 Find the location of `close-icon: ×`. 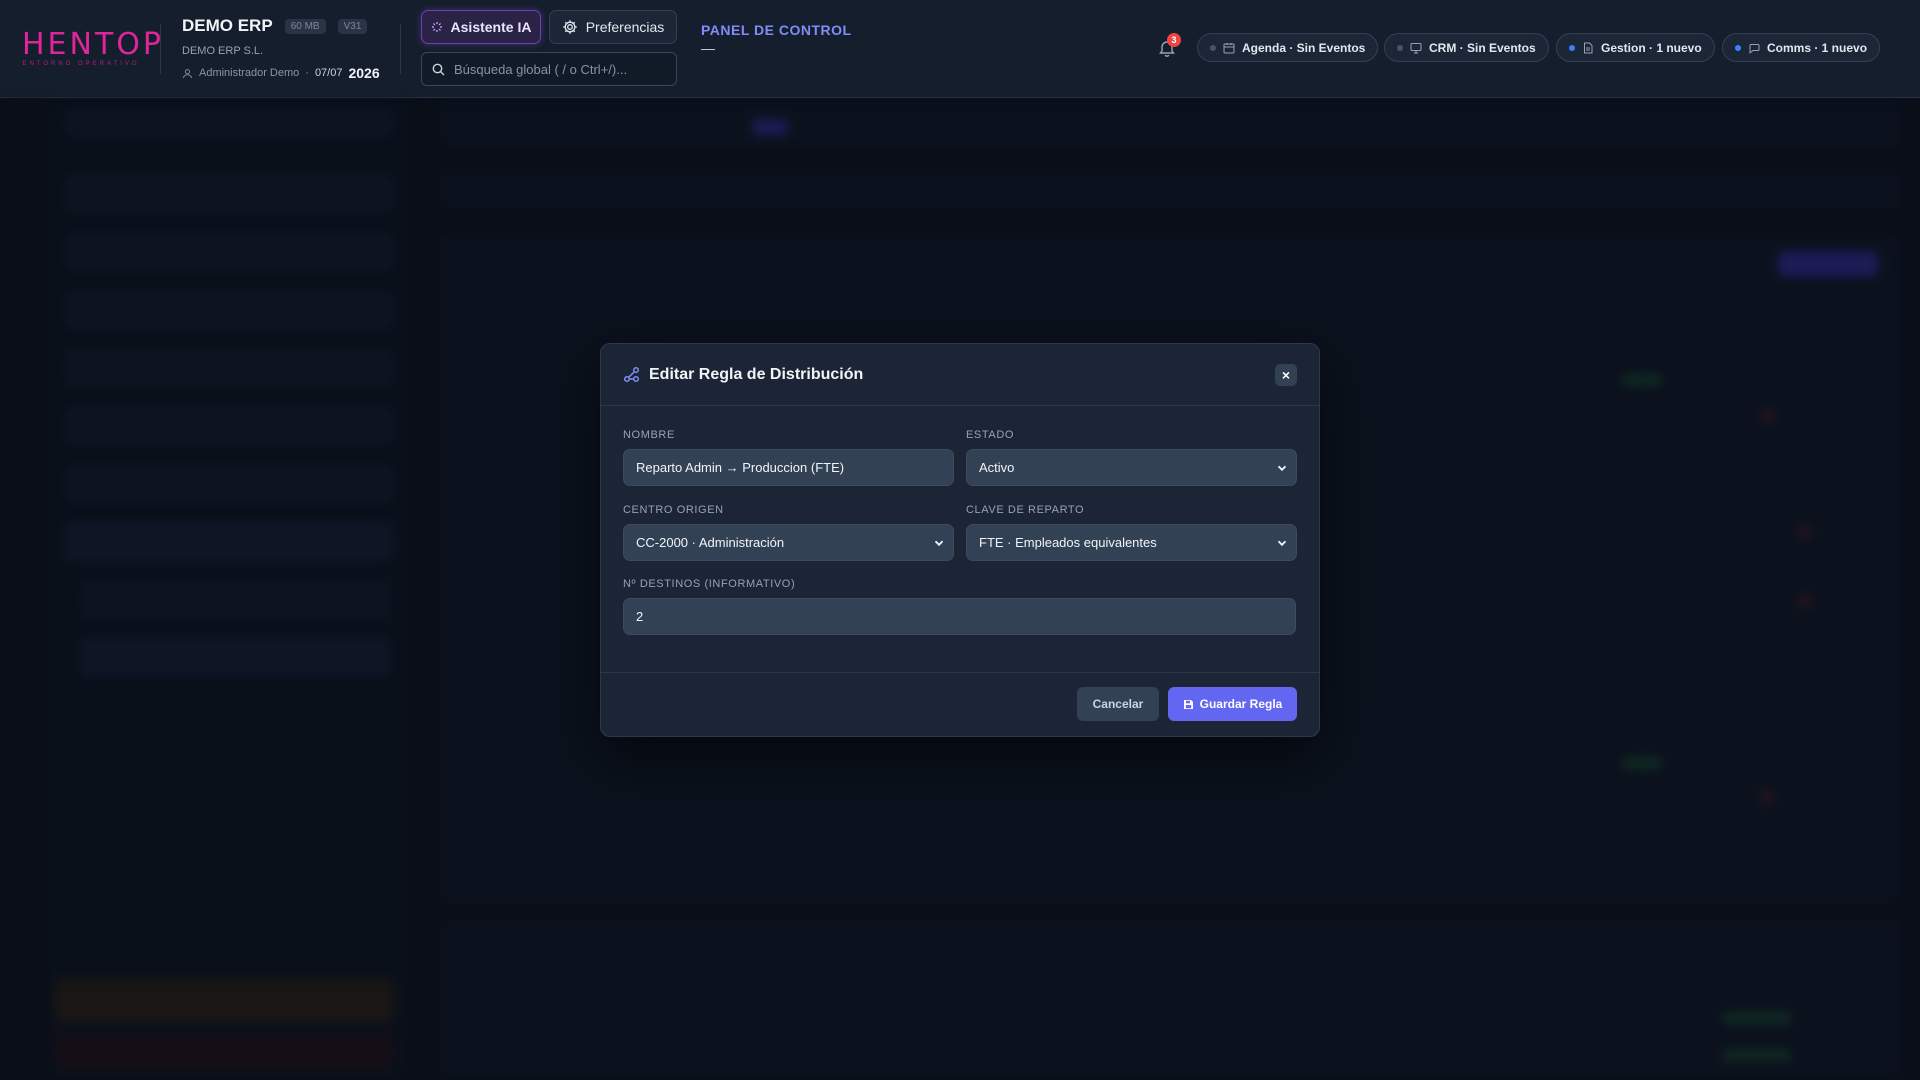

close-icon: × is located at coordinates (1286, 375).